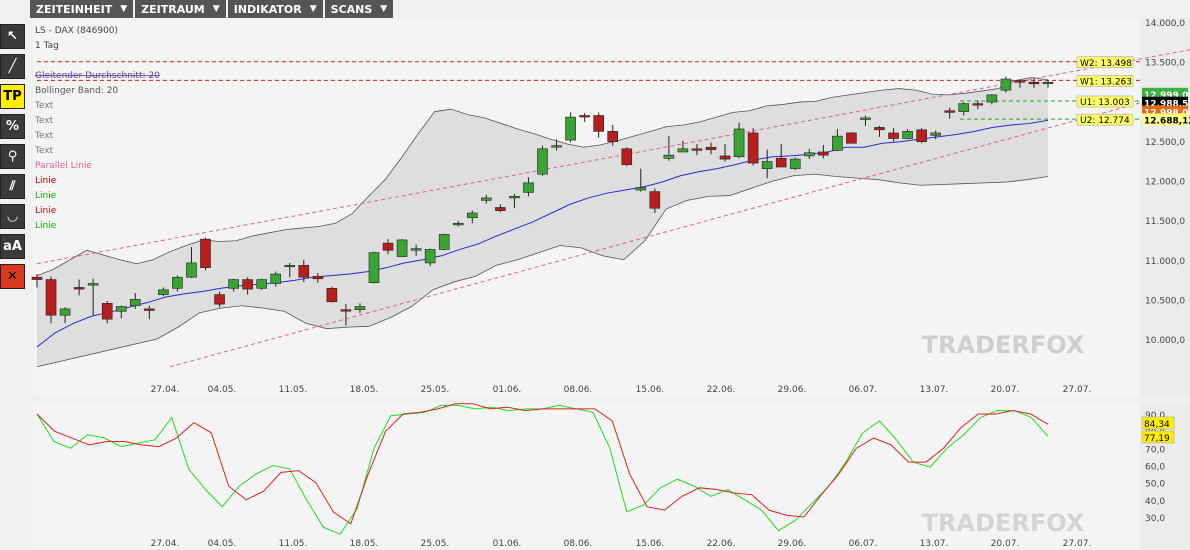 The image size is (1190, 550). I want to click on legend-item: LS - DAX (846900), so click(76, 31).